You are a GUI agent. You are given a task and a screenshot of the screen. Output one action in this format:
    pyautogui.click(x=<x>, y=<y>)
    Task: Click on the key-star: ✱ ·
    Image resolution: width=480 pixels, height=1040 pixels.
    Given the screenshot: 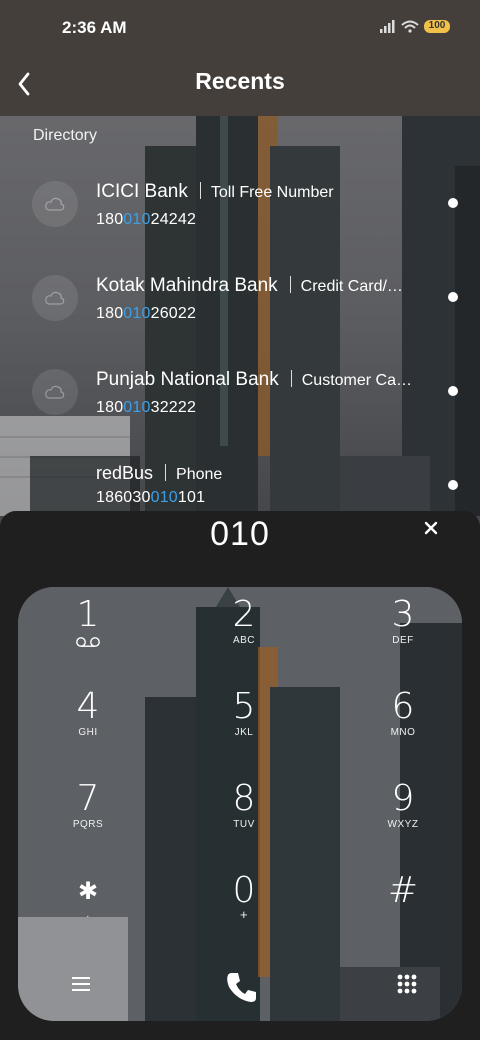 What is the action you would take?
    pyautogui.click(x=88, y=916)
    